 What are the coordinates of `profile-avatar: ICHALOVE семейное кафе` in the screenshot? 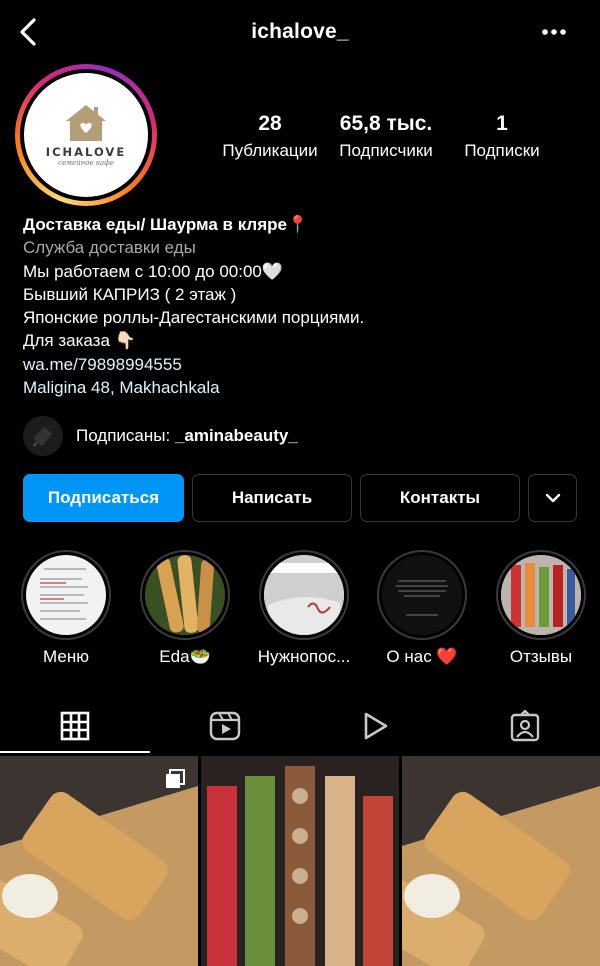 It's located at (86, 135).